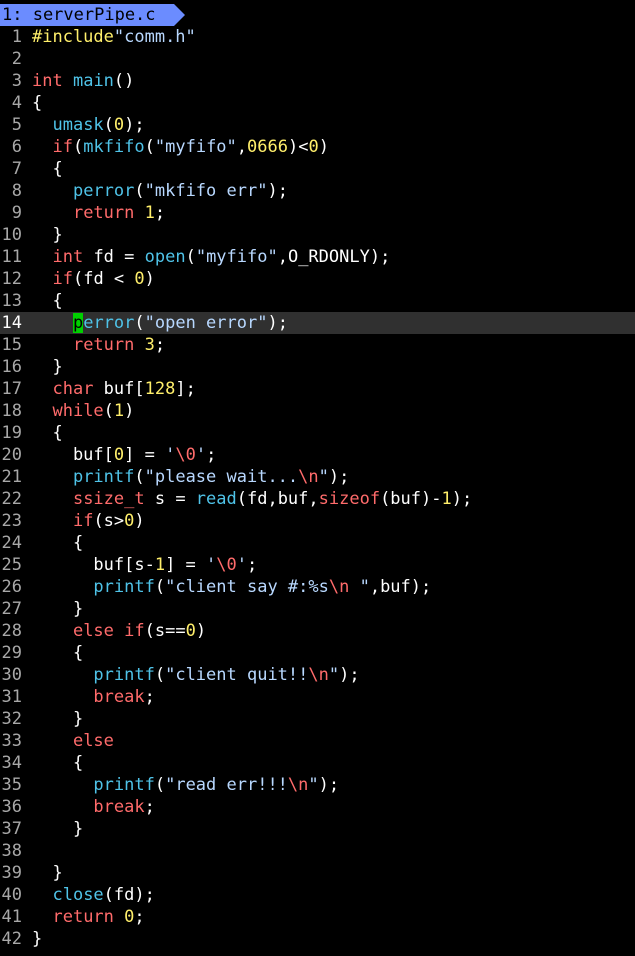  I want to click on code-line: 41 return 0;, so click(317, 917).